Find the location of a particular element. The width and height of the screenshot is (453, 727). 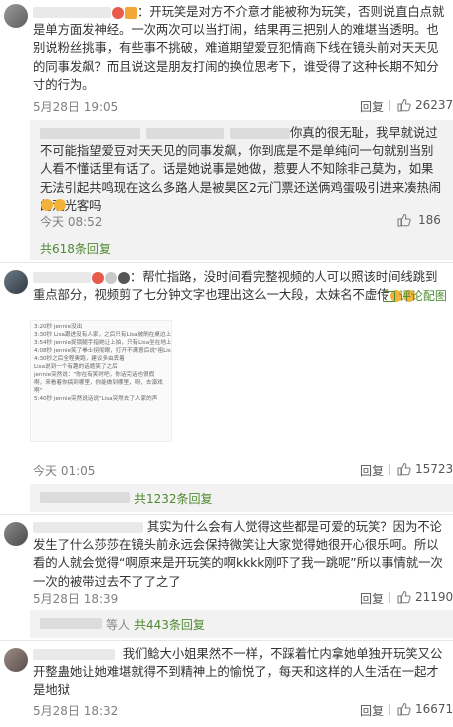

comment-time: 5月28日 18:39 is located at coordinates (76, 599).